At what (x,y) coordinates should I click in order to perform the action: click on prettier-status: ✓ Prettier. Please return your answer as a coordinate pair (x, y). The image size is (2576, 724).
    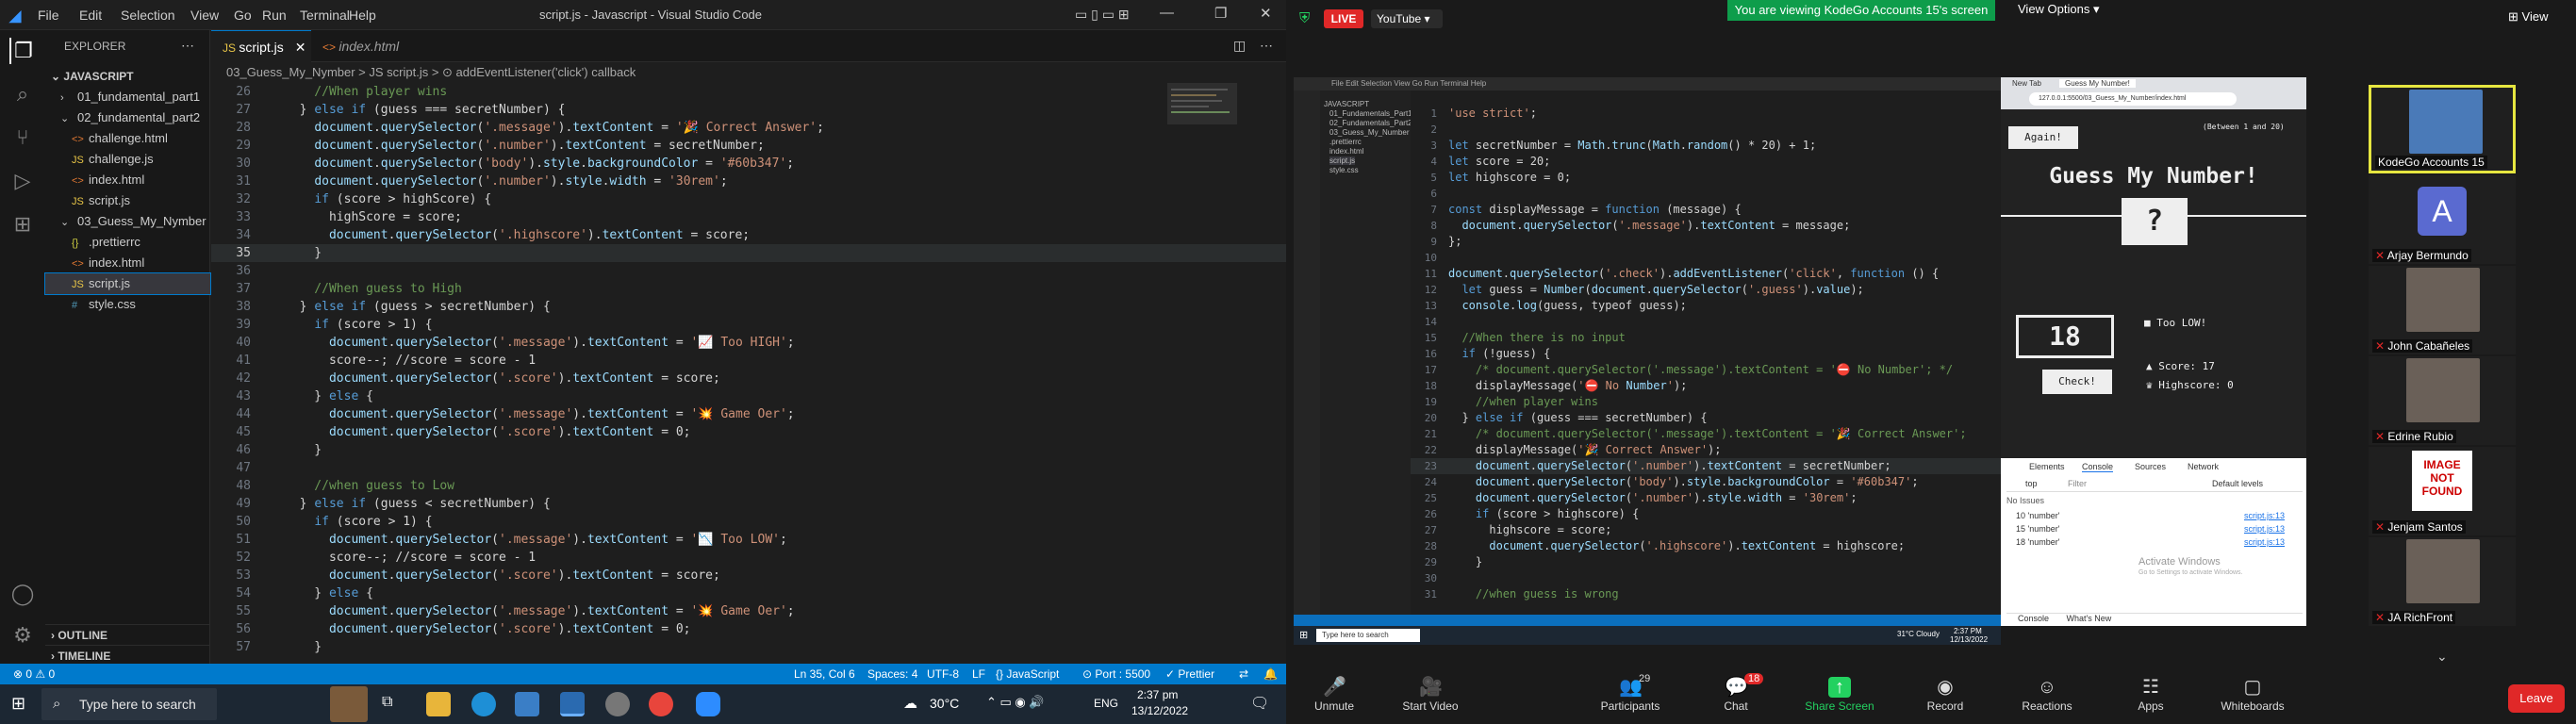
    Looking at the image, I should click on (1189, 674).